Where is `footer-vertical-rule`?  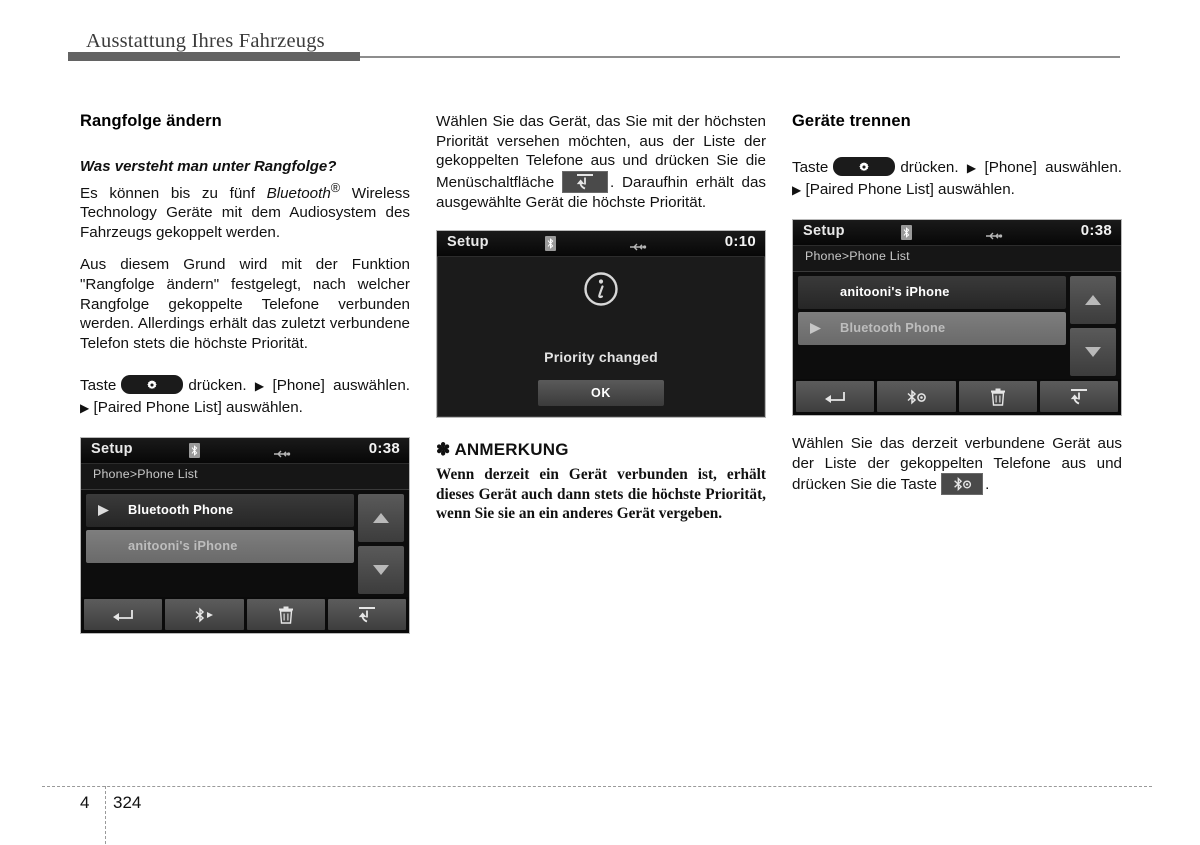
footer-vertical-rule is located at coordinates (105, 815).